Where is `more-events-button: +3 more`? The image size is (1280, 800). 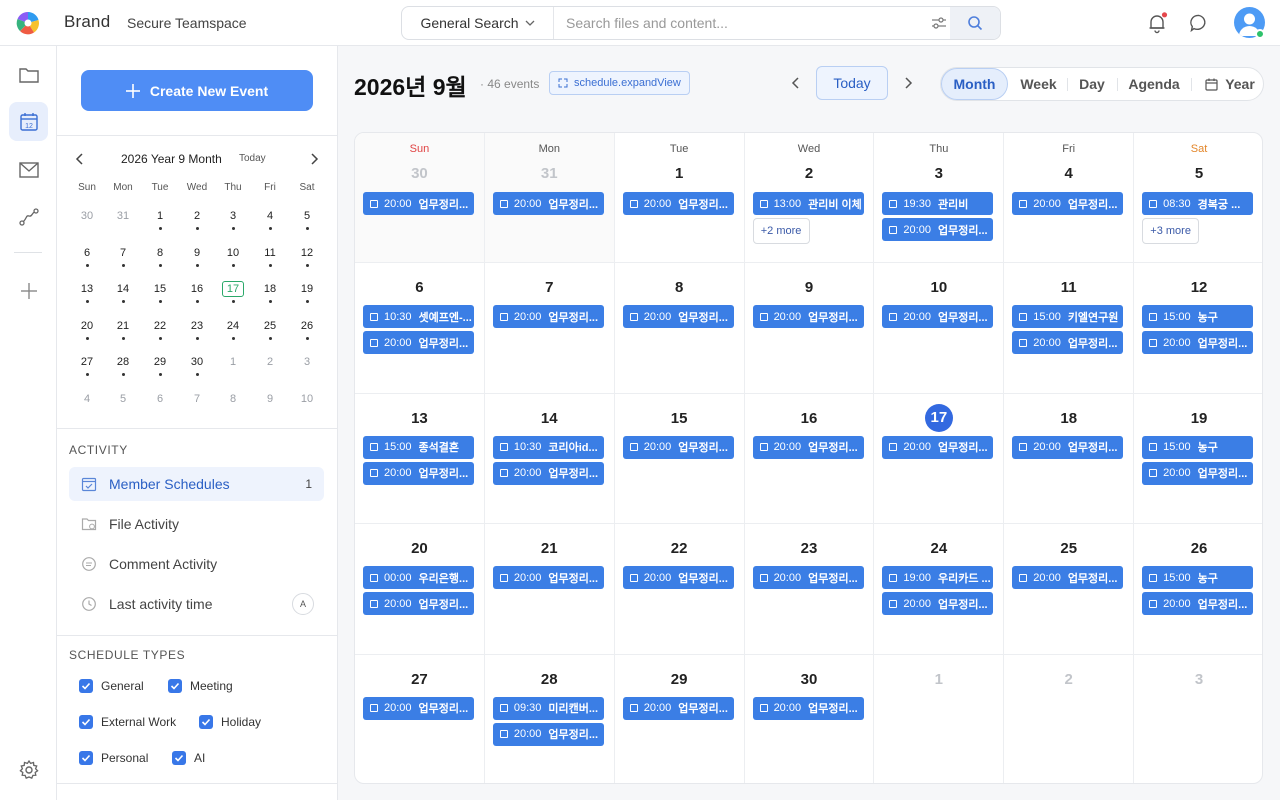
more-events-button: +3 more is located at coordinates (1171, 231).